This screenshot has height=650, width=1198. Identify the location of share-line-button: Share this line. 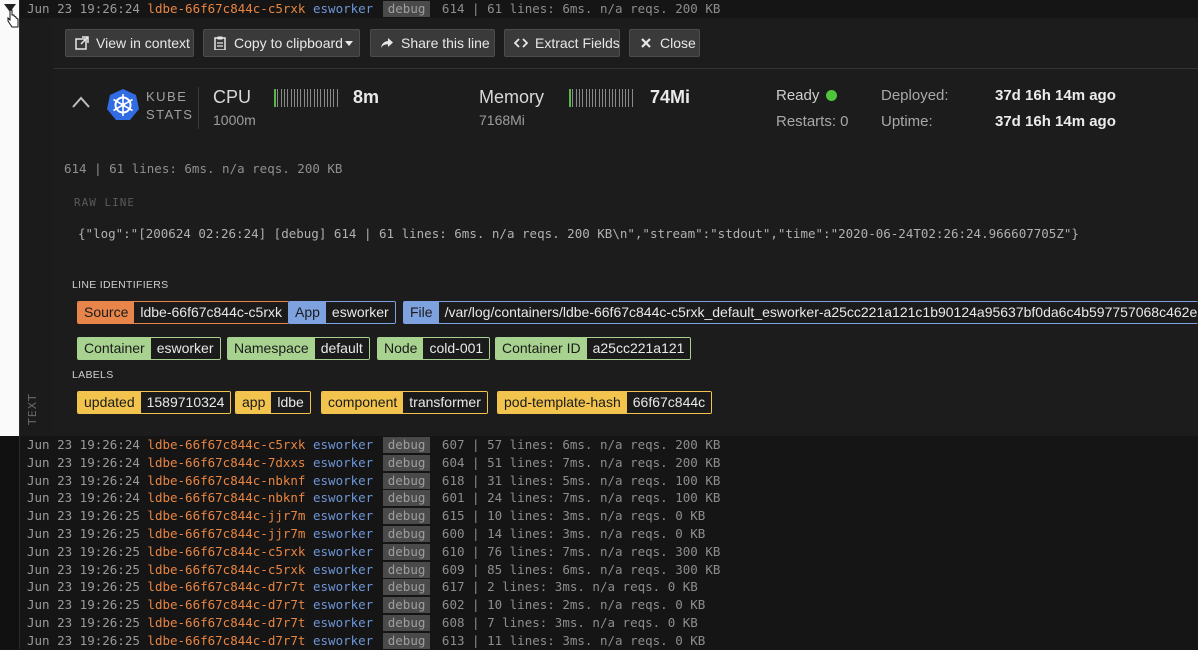
(432, 43).